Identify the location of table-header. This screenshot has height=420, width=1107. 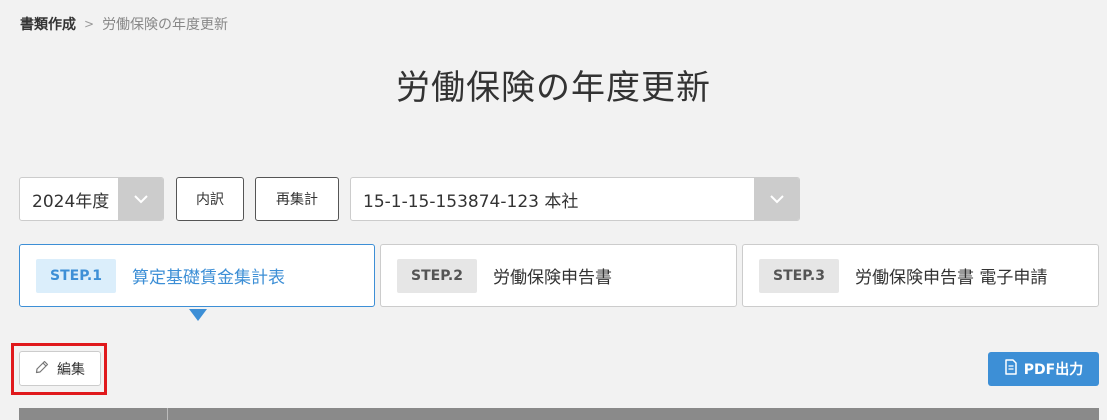
(559, 414).